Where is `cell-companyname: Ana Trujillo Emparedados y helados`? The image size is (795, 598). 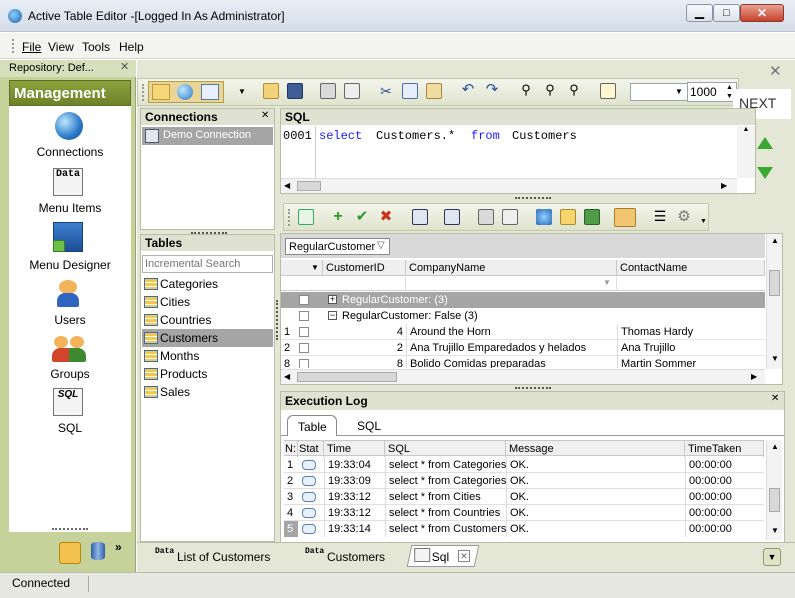
cell-companyname: Ana Trujillo Emparedados y helados is located at coordinates (511, 348).